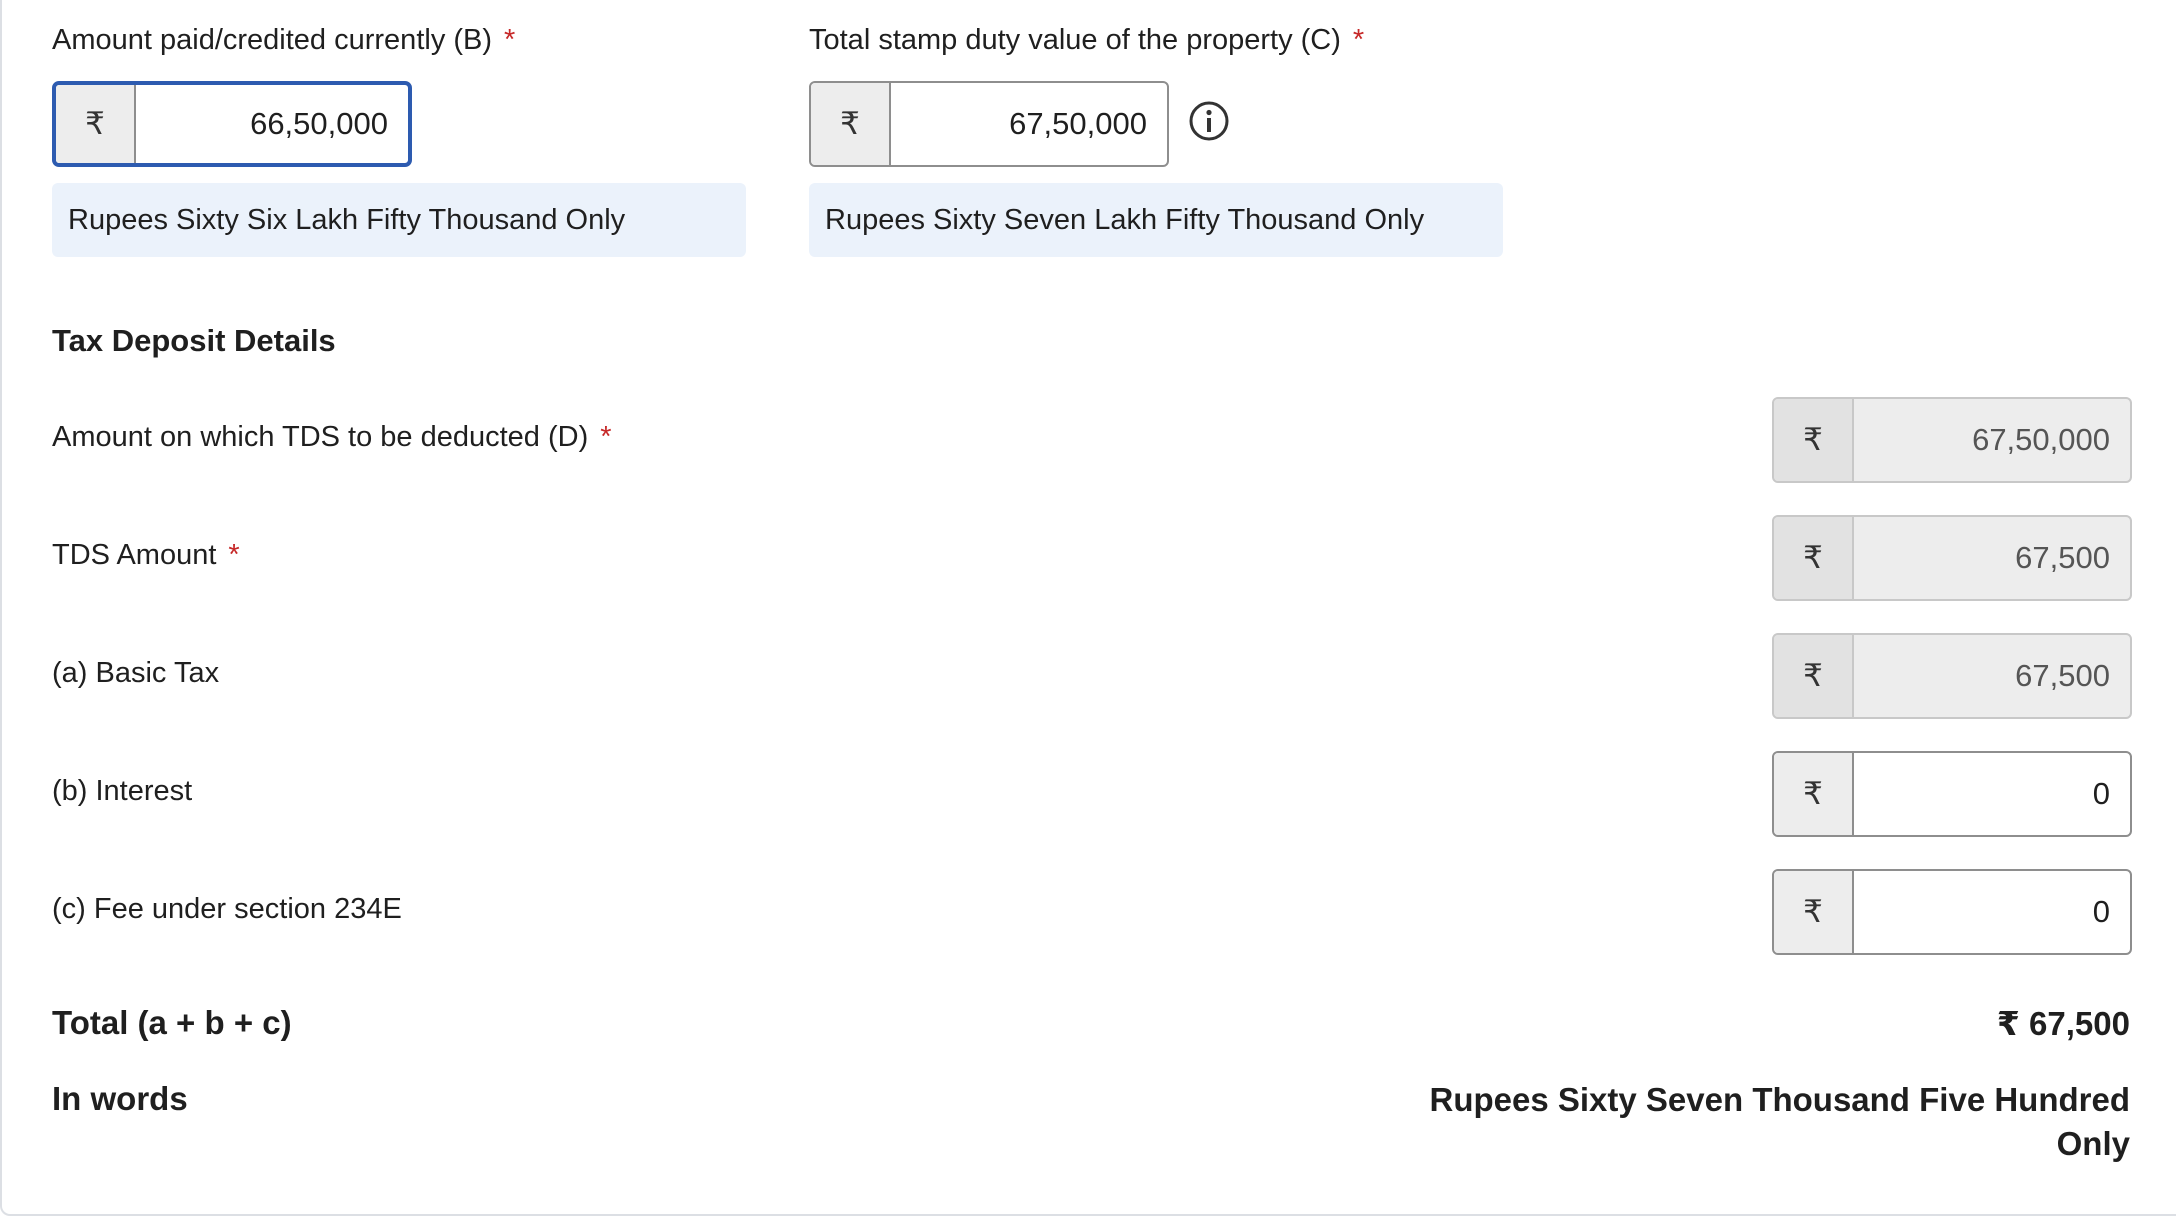 The height and width of the screenshot is (1222, 2178). What do you see at coordinates (2093, 1143) in the screenshot?
I see `total-in-words-line2: Only` at bounding box center [2093, 1143].